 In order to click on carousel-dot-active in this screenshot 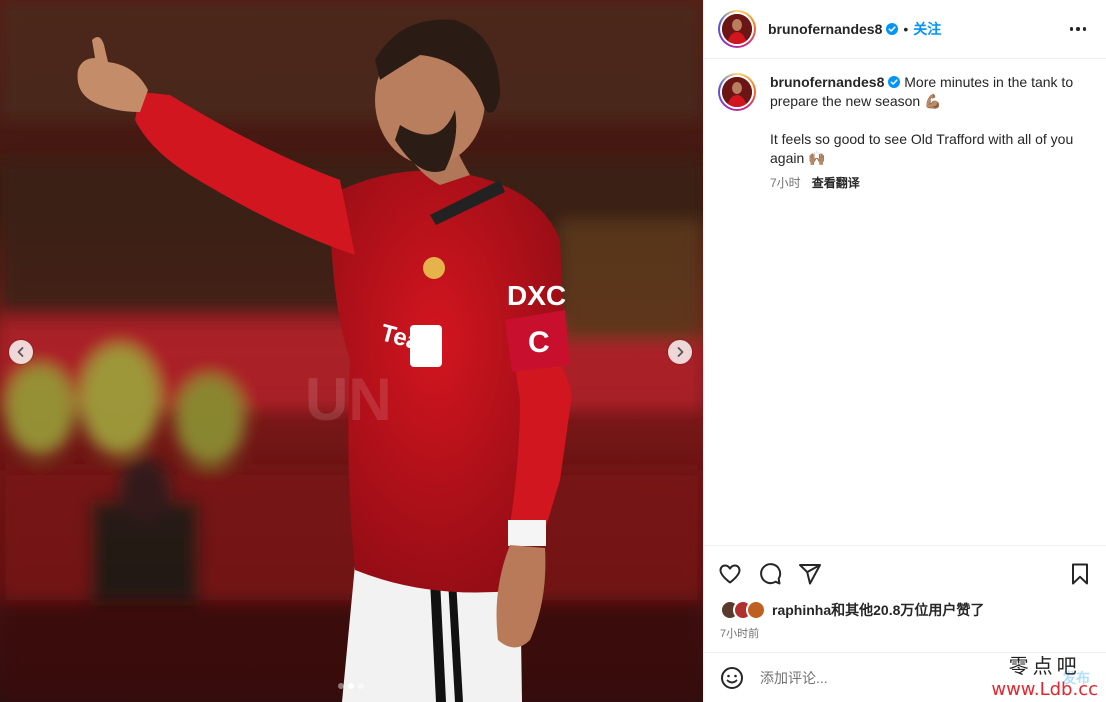, I will do `click(351, 686)`.